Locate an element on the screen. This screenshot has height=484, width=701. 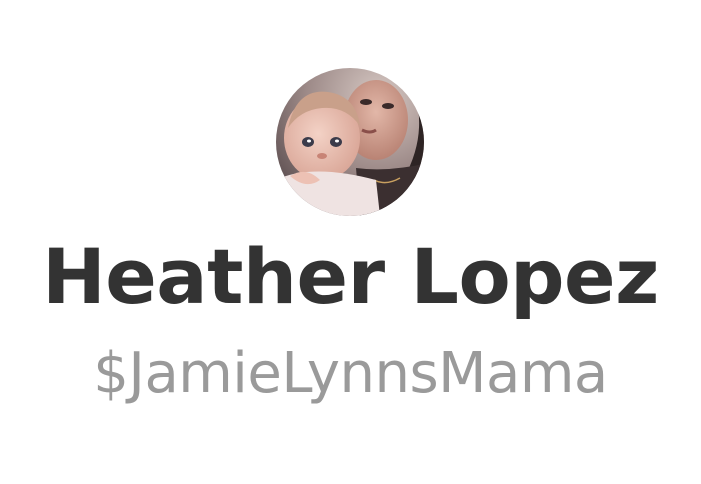
avatar-photo-icon is located at coordinates (350, 142).